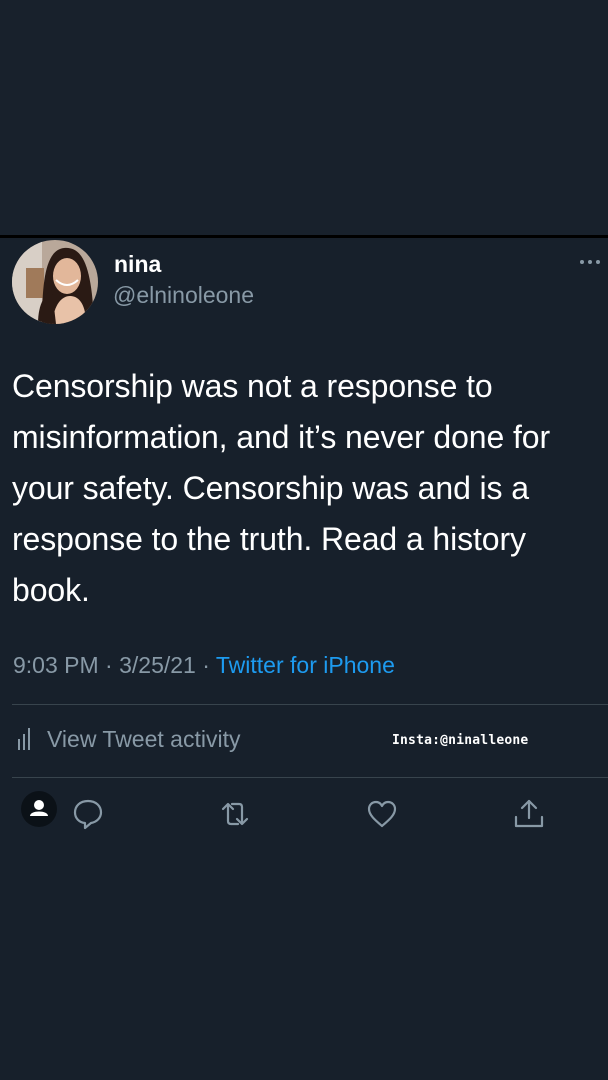 This screenshot has width=608, height=1080. Describe the element at coordinates (56, 665) in the screenshot. I see `tweet-time: 9:03 PM` at that location.